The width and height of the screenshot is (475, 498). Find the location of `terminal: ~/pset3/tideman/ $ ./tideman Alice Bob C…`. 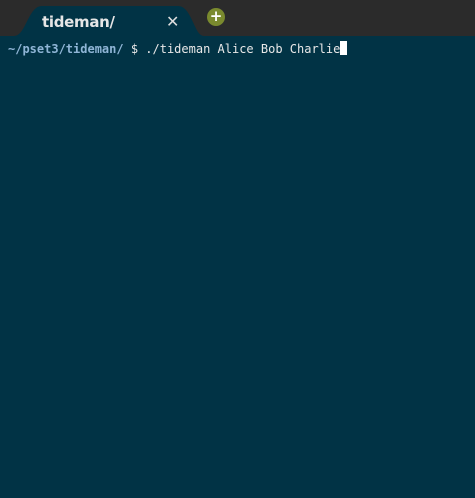

terminal: ~/pset3/tideman/ $ ./tideman Alice Bob C… is located at coordinates (178, 48).